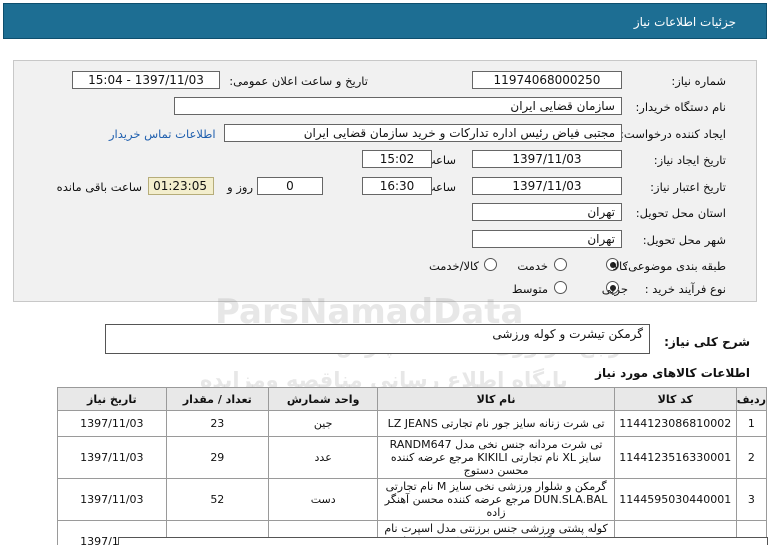 The height and width of the screenshot is (545, 770). What do you see at coordinates (560, 264) in the screenshot?
I see `category-service-radio` at bounding box center [560, 264].